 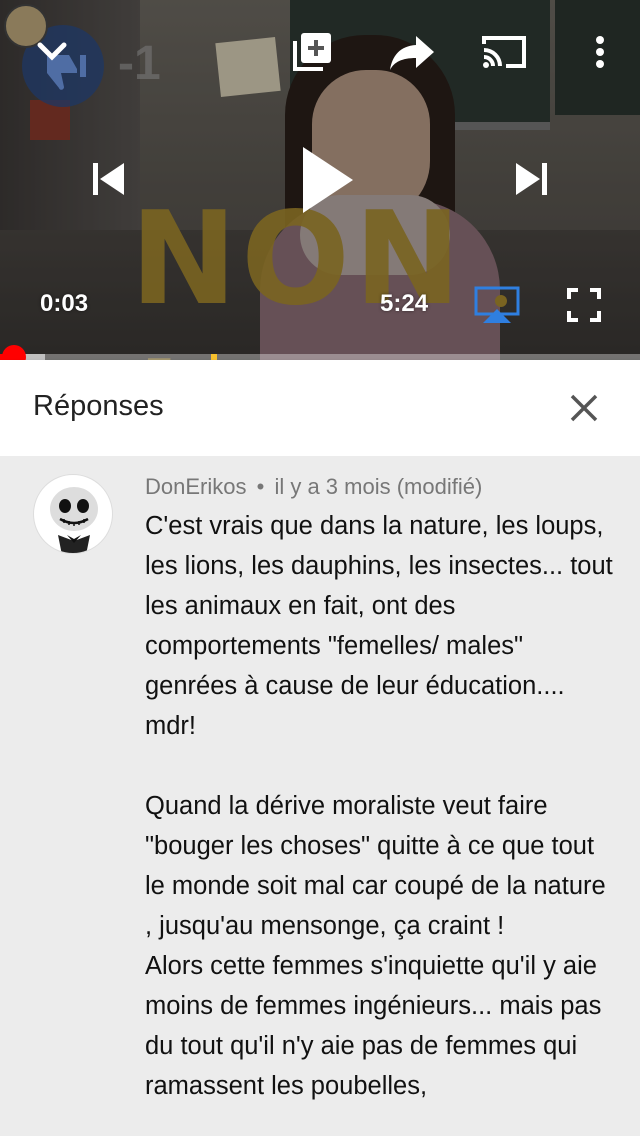 What do you see at coordinates (139, 63) in the screenshot?
I see `dislike-count: -1` at bounding box center [139, 63].